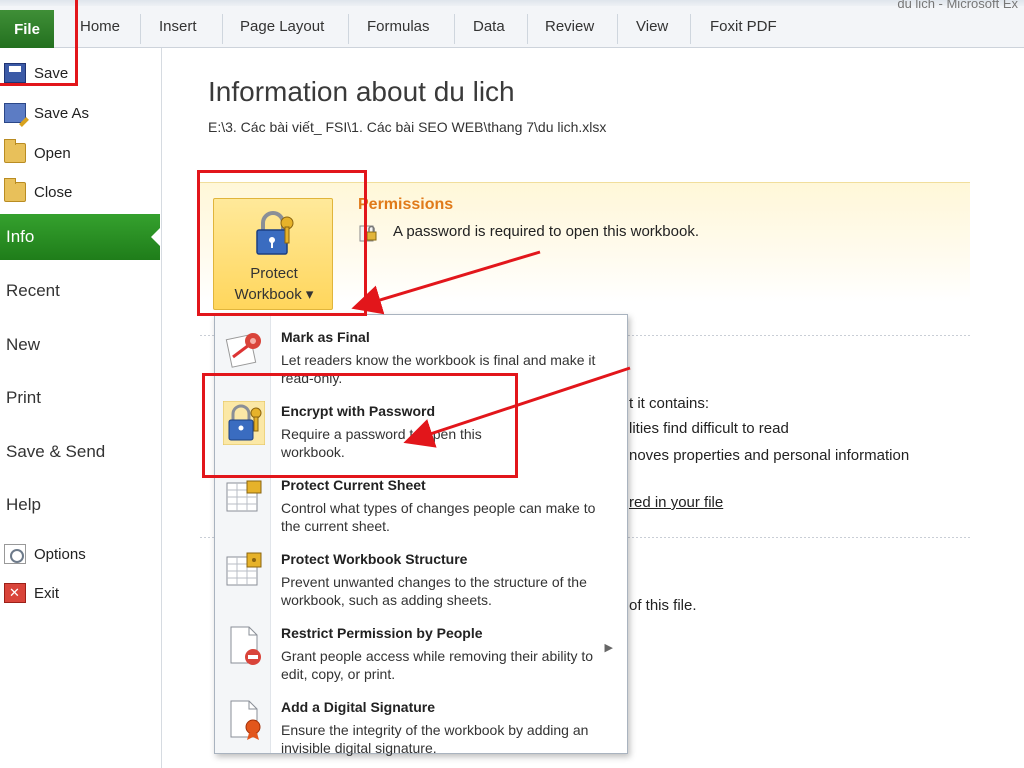 The width and height of the screenshot is (1024, 768). Describe the element at coordinates (569, 26) in the screenshot. I see `tab-review: Review` at that location.